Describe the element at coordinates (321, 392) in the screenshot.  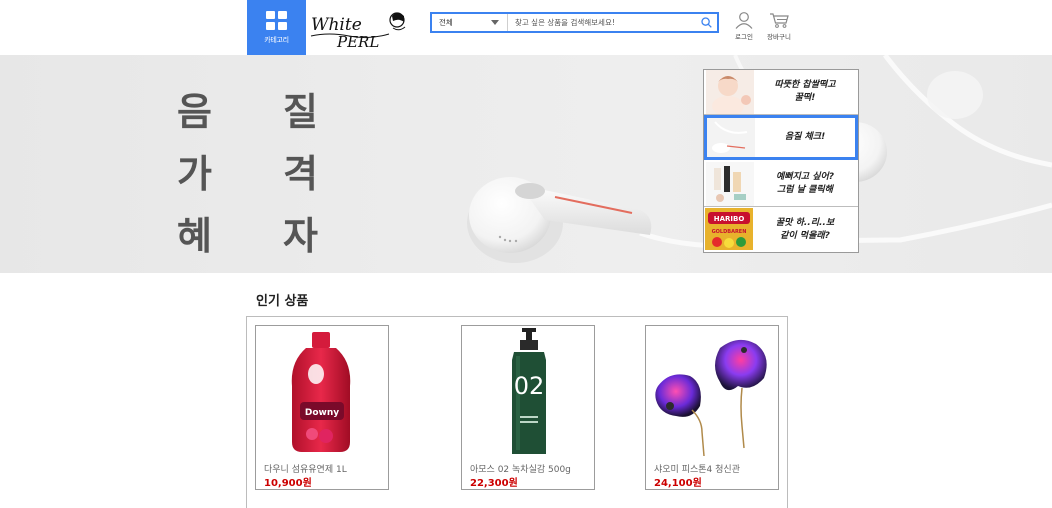
I see `downy-bottle-image: Downy` at that location.